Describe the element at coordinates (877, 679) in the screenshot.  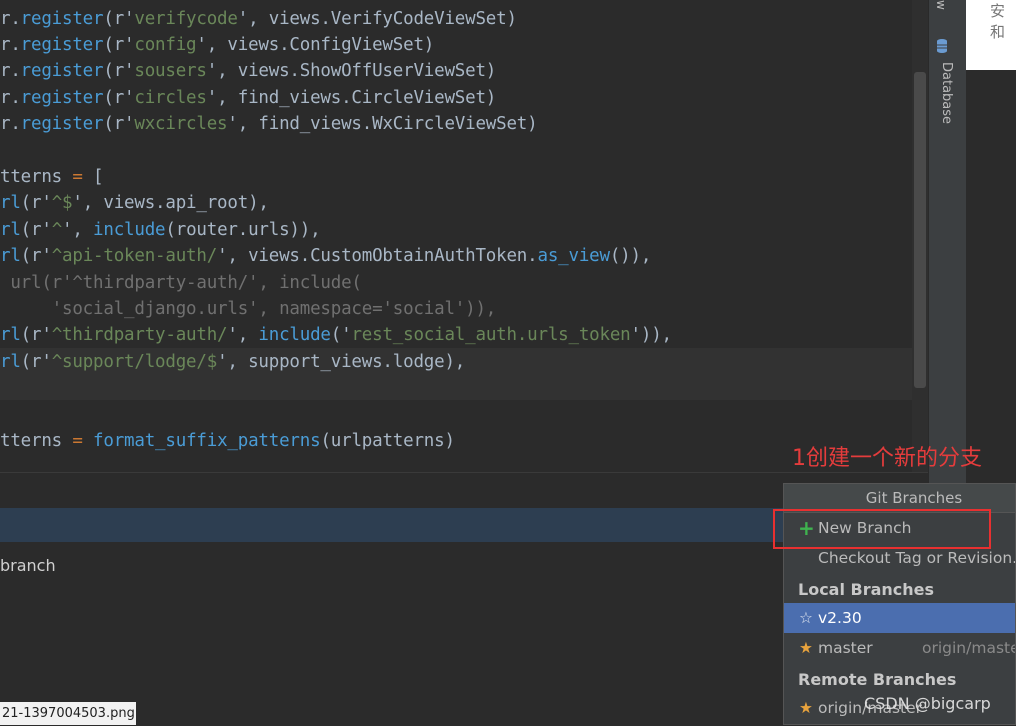
I see `remote-branches-header: Remote Branches` at that location.